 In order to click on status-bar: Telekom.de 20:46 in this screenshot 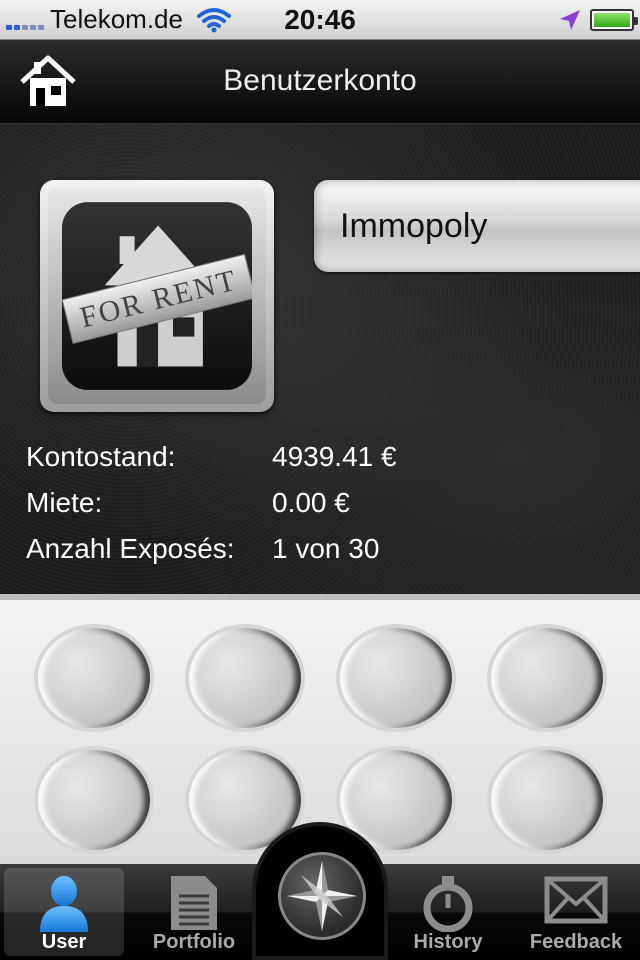, I will do `click(320, 20)`.